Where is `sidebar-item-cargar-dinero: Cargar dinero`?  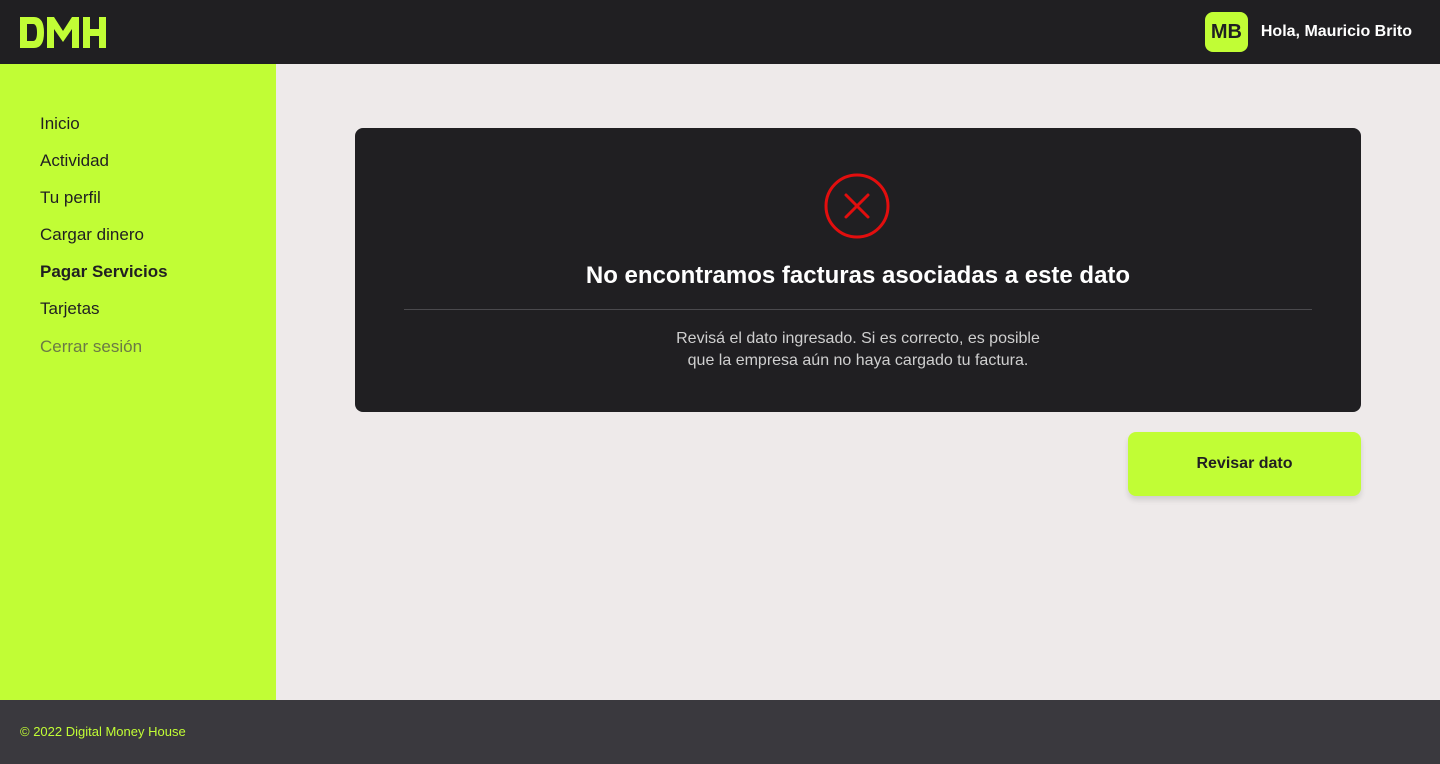
sidebar-item-cargar-dinero: Cargar dinero is located at coordinates (104, 241).